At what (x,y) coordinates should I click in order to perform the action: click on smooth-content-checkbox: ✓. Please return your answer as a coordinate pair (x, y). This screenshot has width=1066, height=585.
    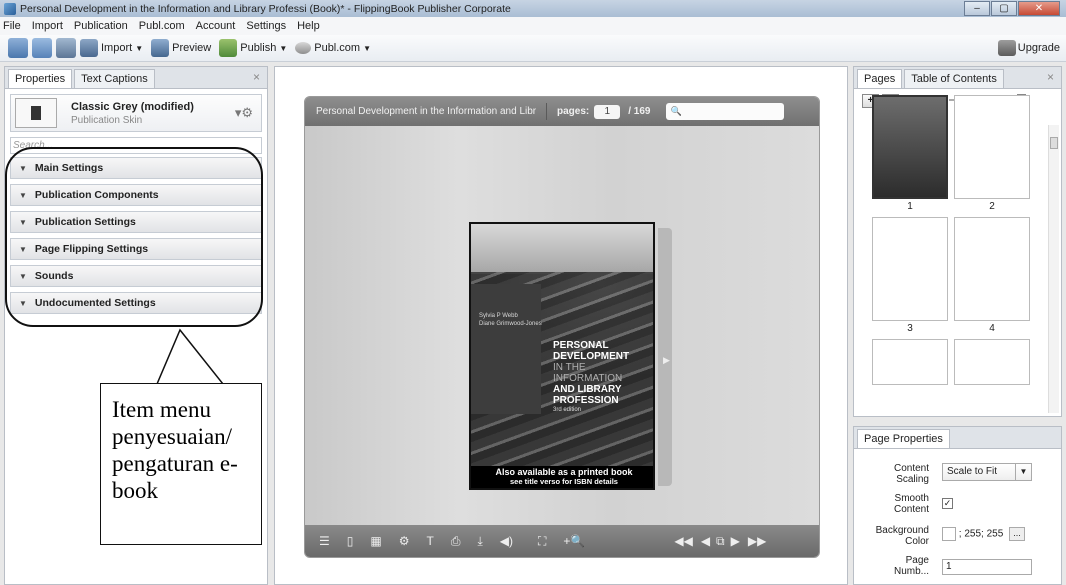
    Looking at the image, I should click on (947, 503).